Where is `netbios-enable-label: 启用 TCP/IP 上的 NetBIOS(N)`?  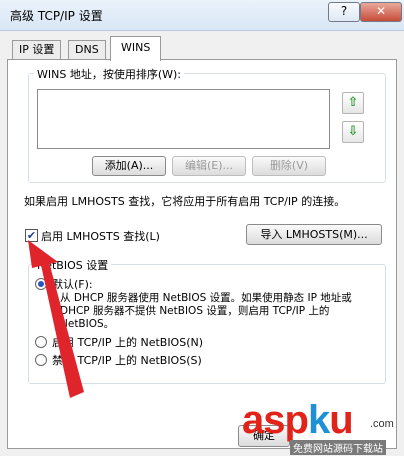 netbios-enable-label: 启用 TCP/IP 上的 NetBIOS(N) is located at coordinates (127, 342).